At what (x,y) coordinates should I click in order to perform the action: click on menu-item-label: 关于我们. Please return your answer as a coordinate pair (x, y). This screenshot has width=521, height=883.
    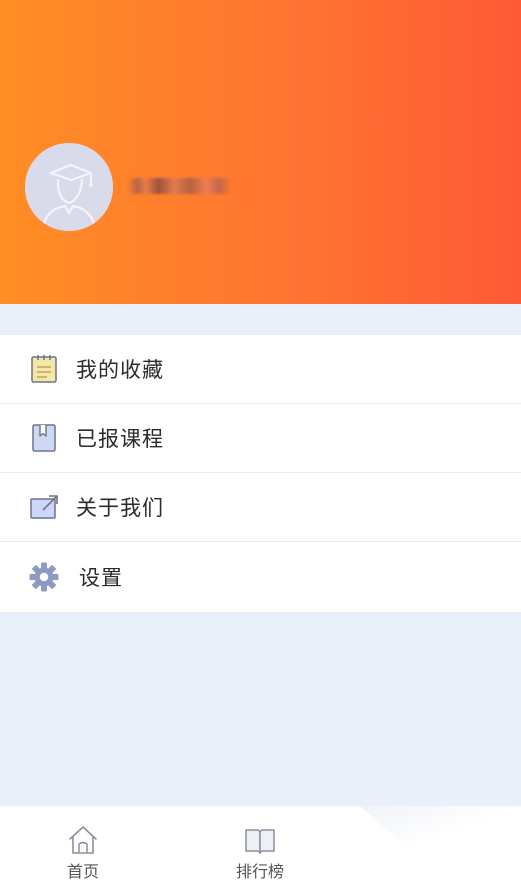
    Looking at the image, I should click on (120, 508).